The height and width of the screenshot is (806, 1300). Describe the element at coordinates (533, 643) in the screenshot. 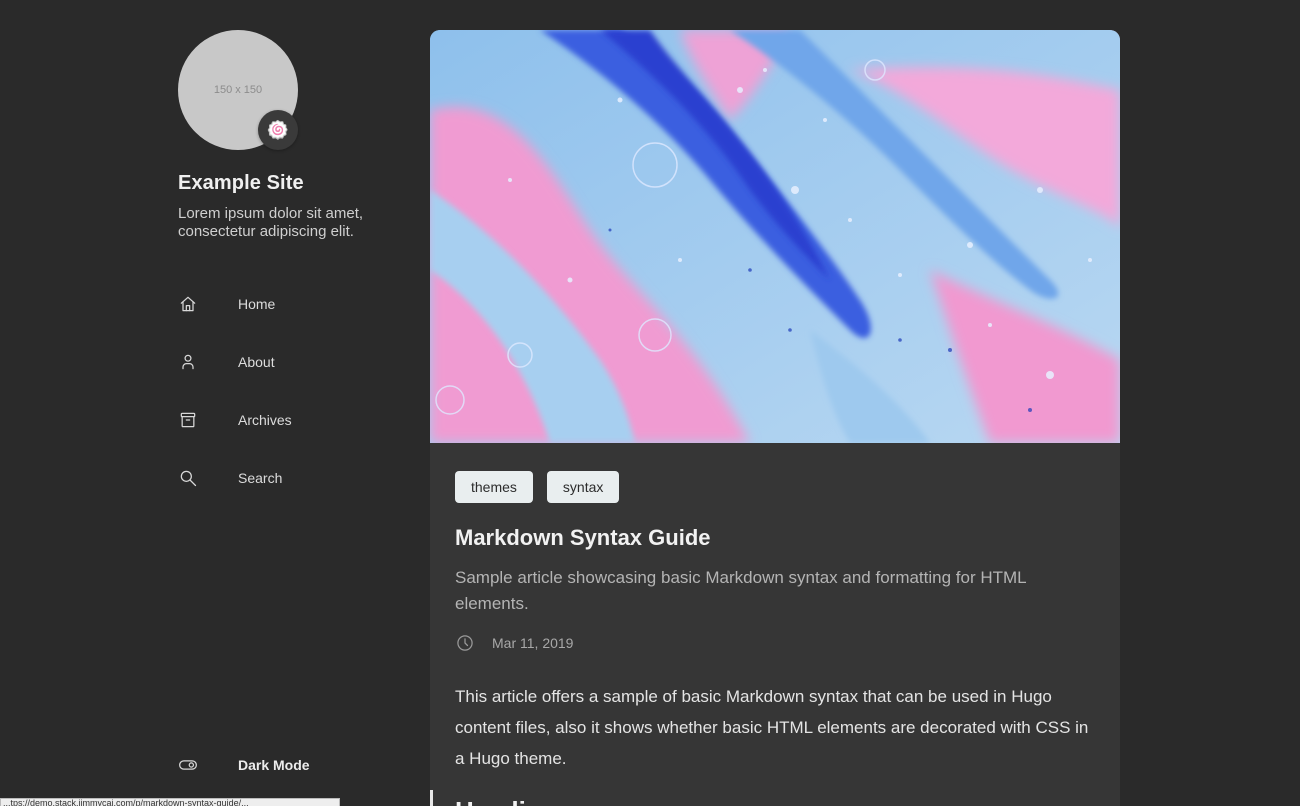

I see `article-date: Mar 11, 2019` at that location.